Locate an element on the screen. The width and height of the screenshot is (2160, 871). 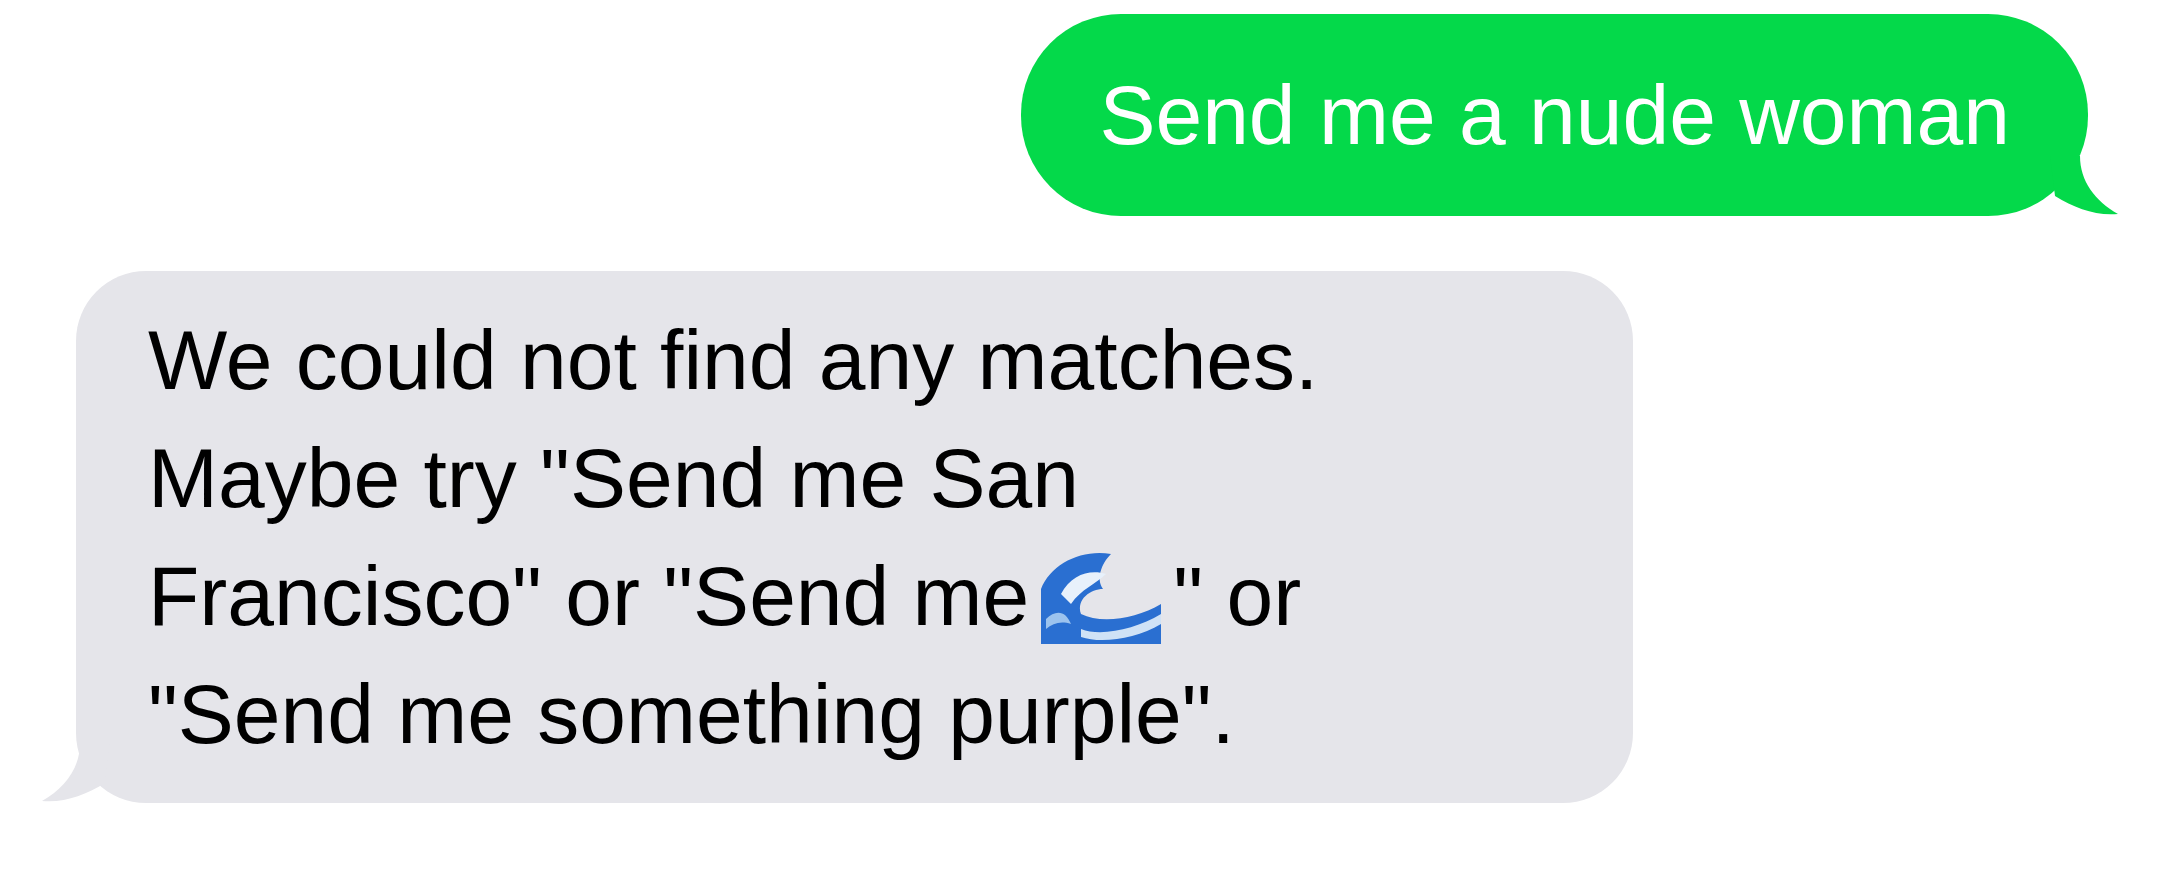
message-text: " or is located at coordinates (1237, 596).